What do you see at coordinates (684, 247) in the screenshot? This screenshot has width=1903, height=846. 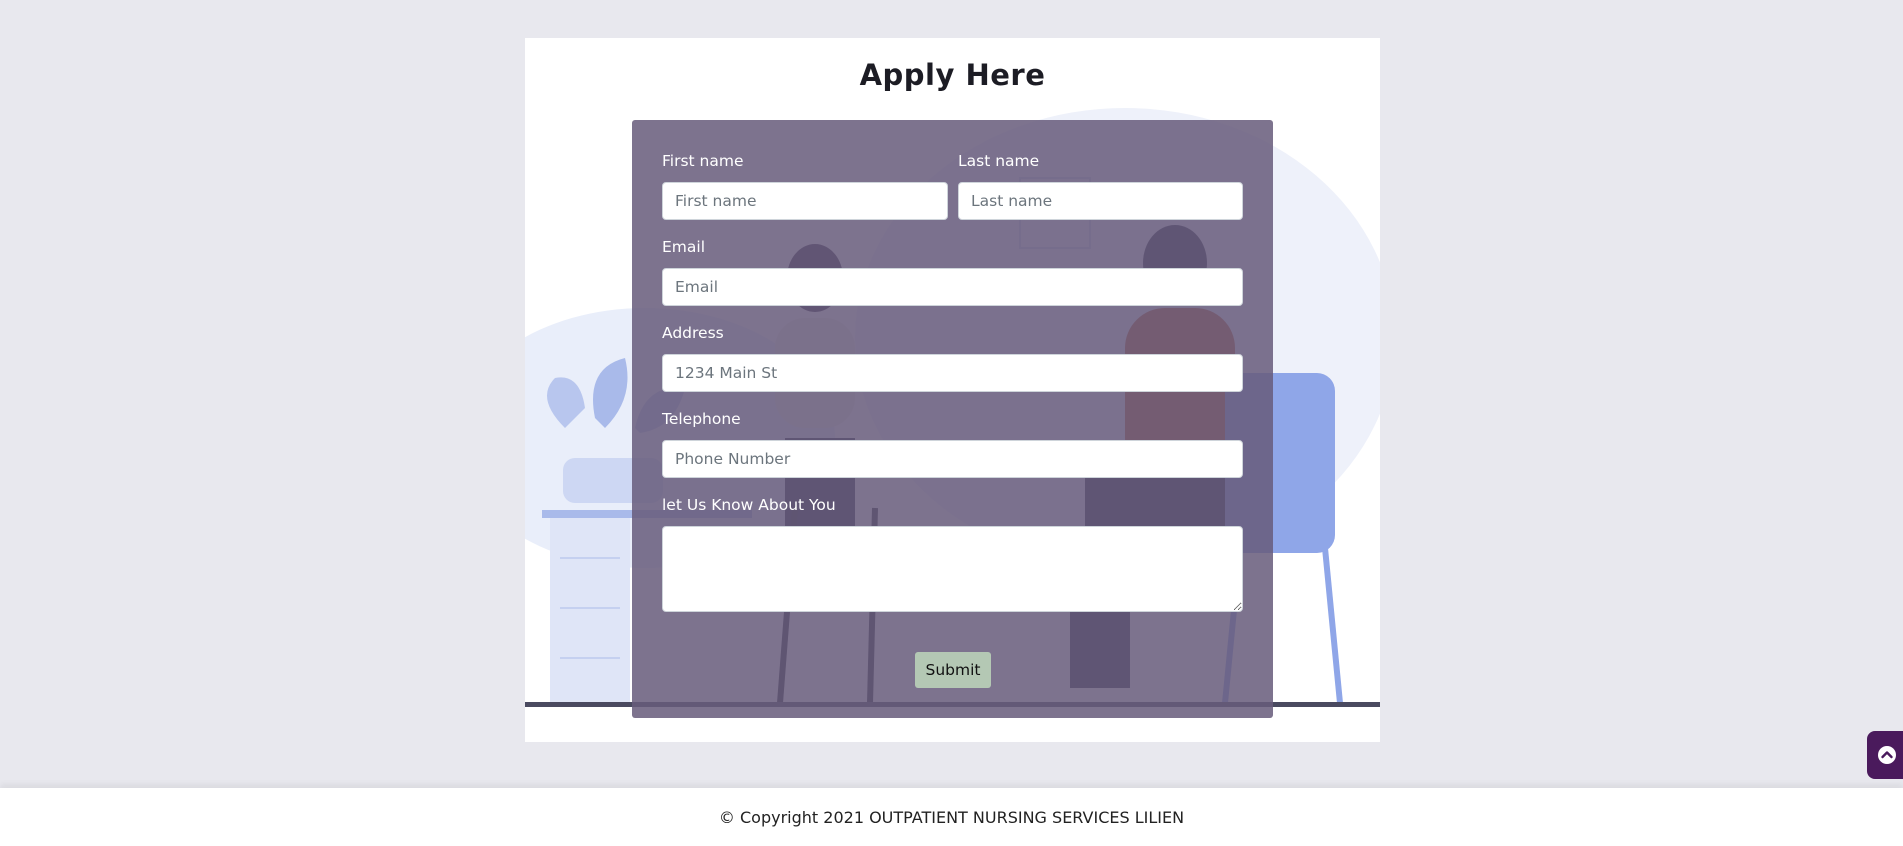 I see `email-label: Email` at bounding box center [684, 247].